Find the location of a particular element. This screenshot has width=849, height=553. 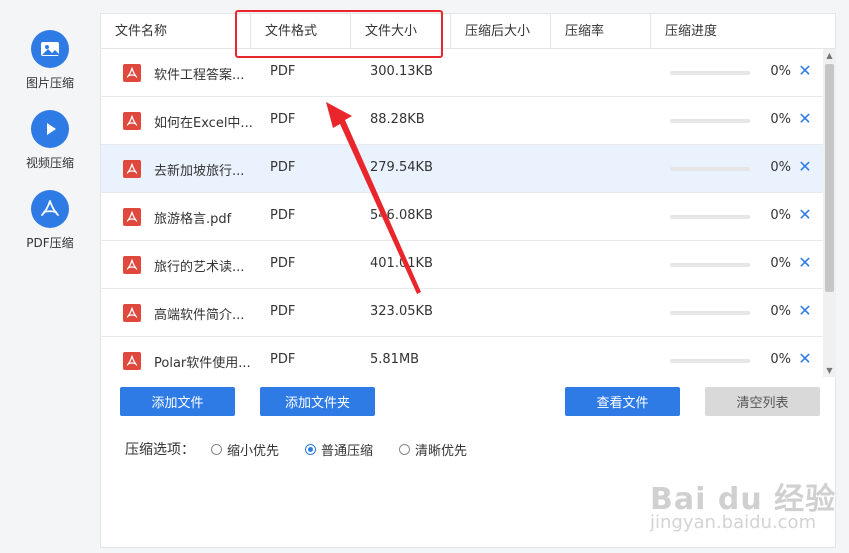

compression-options-label: 压缩选项： is located at coordinates (160, 450).